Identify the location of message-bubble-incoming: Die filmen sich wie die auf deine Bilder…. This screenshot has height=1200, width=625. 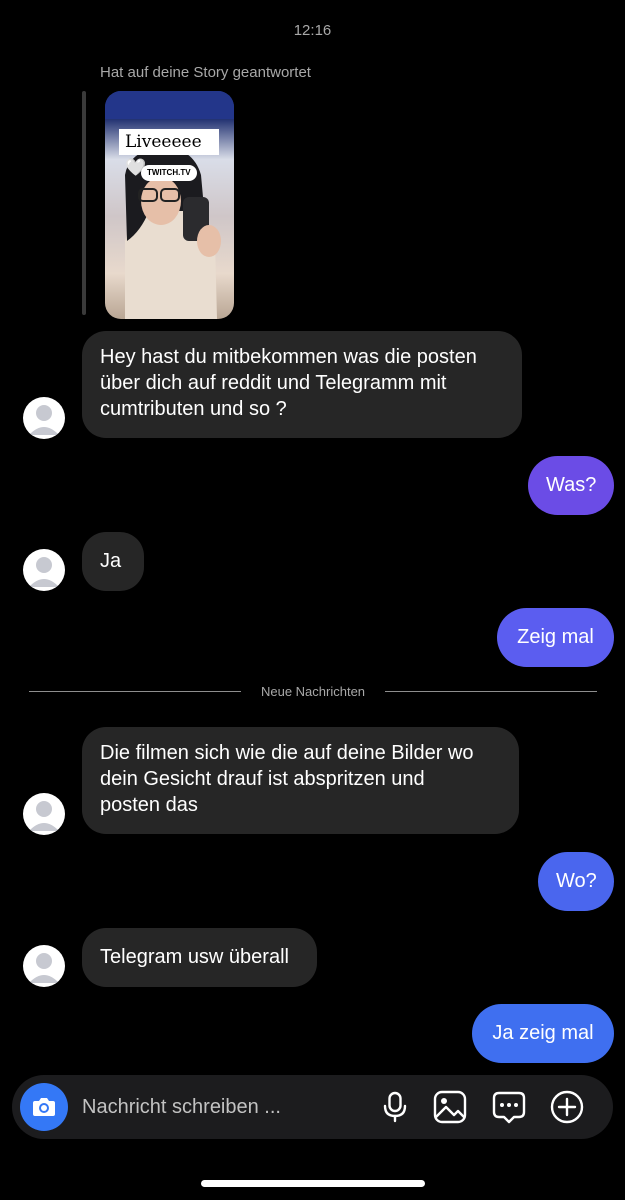
(300, 780).